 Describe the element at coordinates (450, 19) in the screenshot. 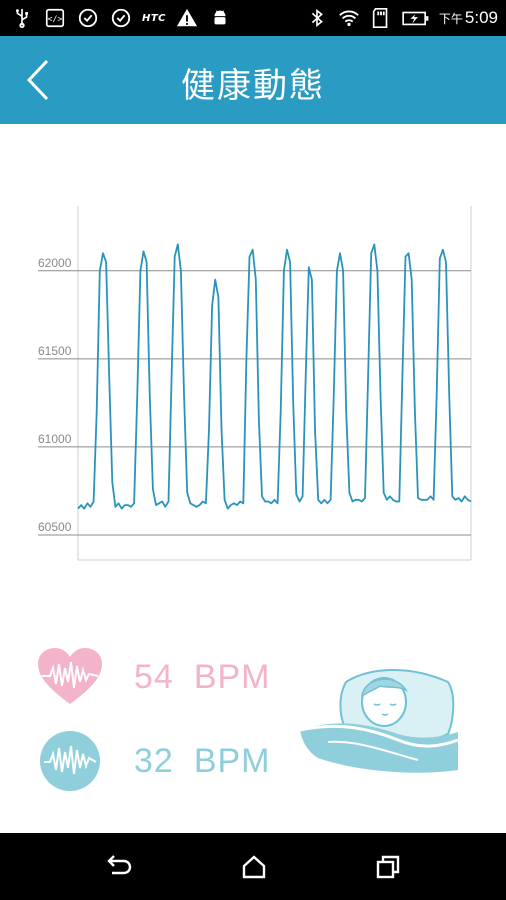

I see `time-period: 下午` at that location.